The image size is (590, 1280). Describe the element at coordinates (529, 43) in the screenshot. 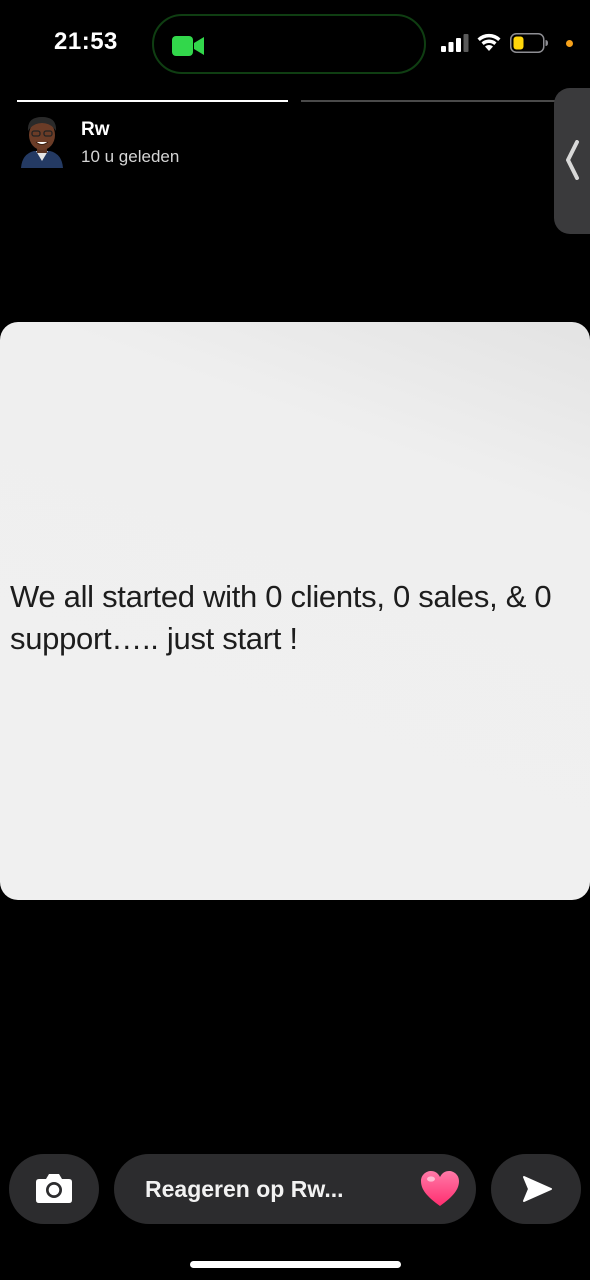

I see `battery-icon` at that location.